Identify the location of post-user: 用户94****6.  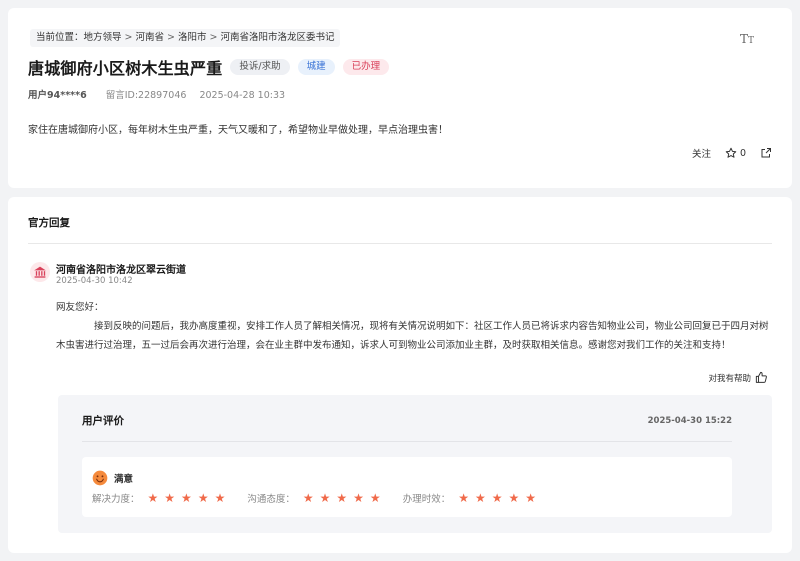
(57, 95).